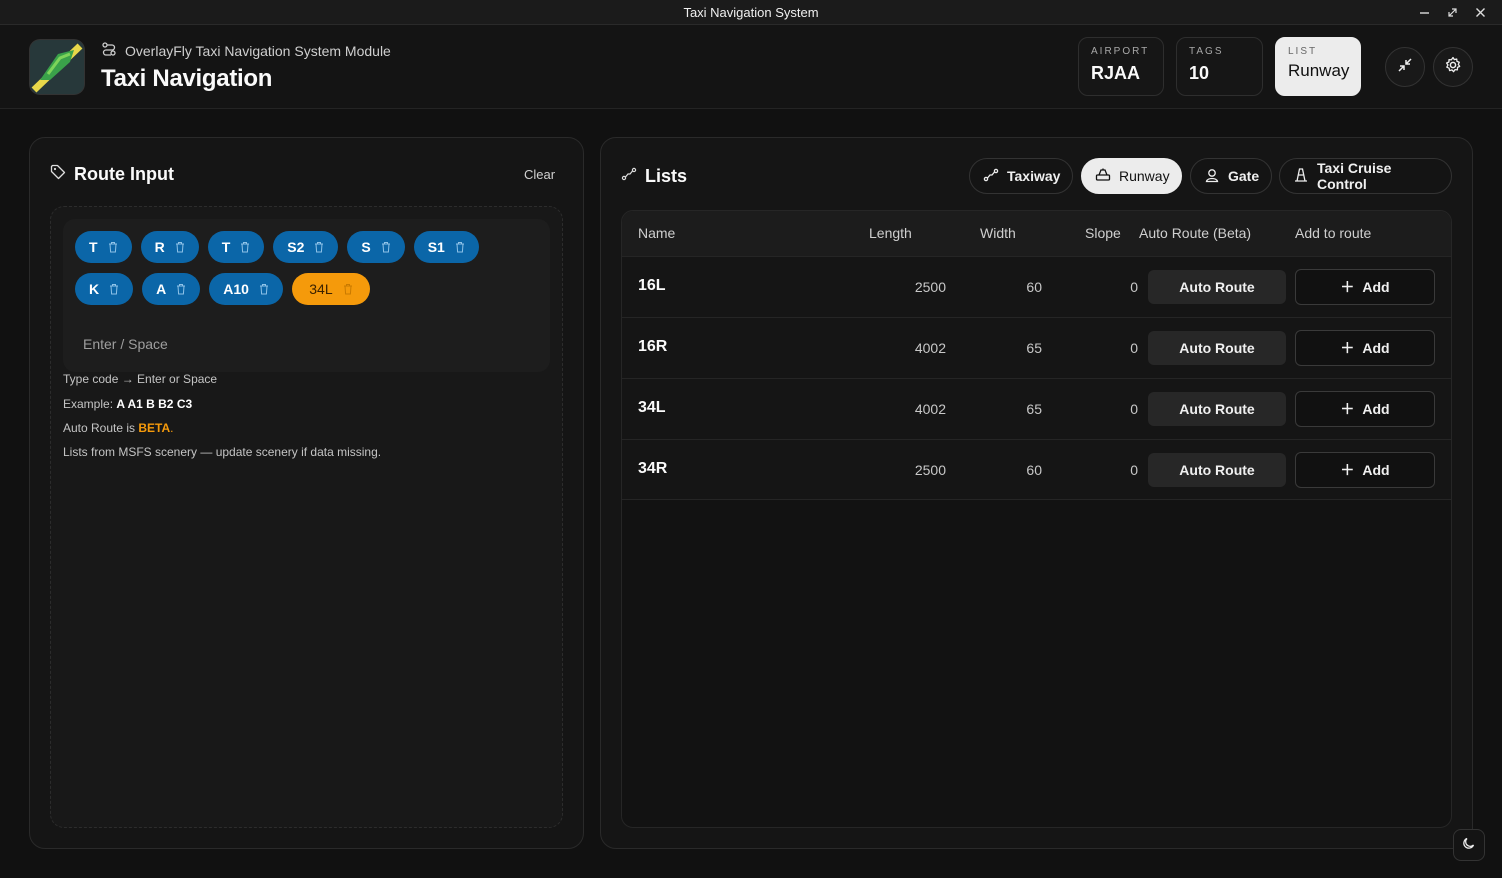  I want to click on col-slope: Slope, so click(1103, 233).